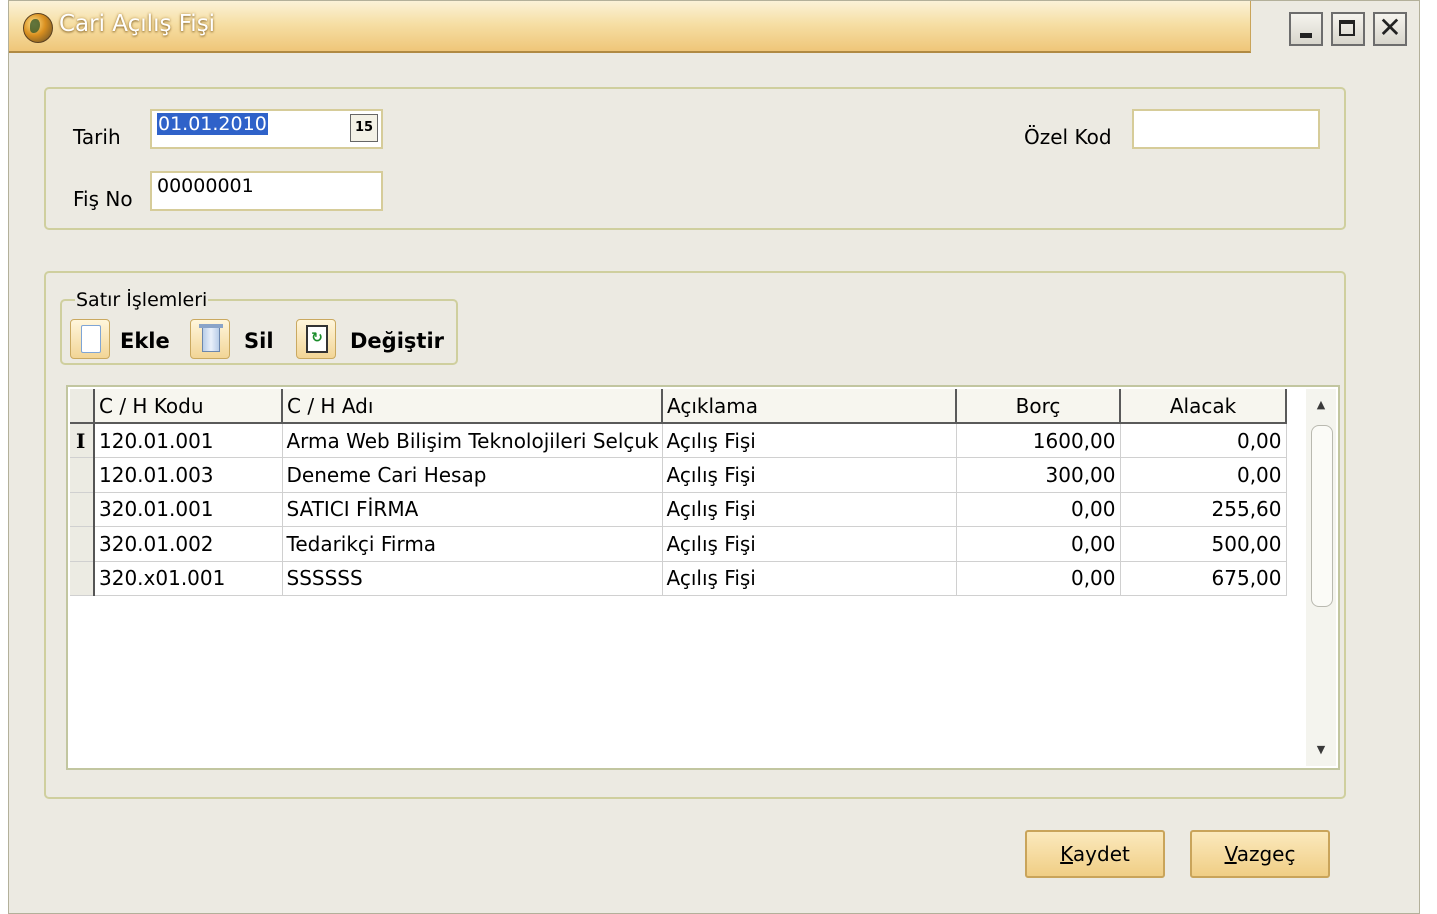  I want to click on row-indicator-header, so click(82, 406).